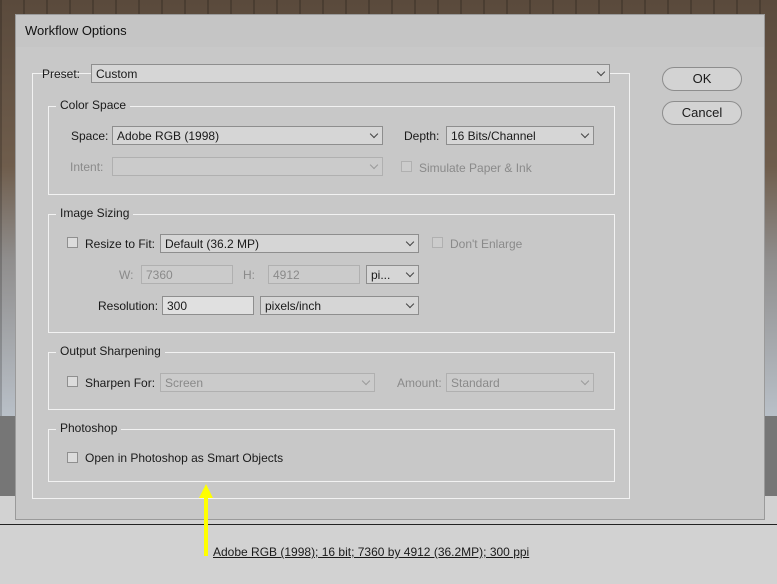  Describe the element at coordinates (493, 136) in the screenshot. I see `depth-value: 16 Bits/Channel` at that location.